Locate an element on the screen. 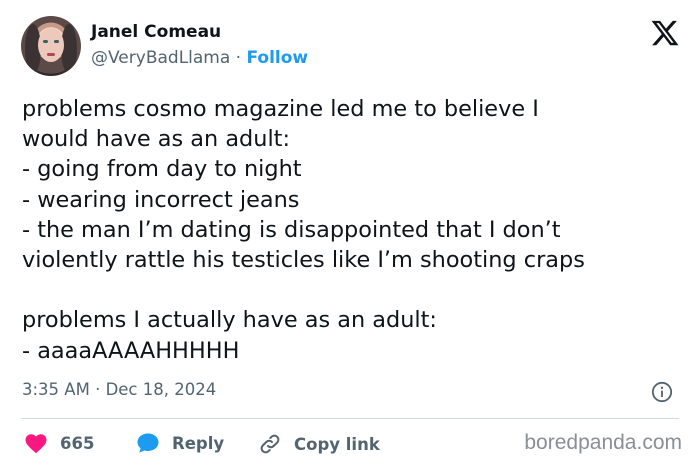 The image size is (700, 471). link-icon is located at coordinates (270, 444).